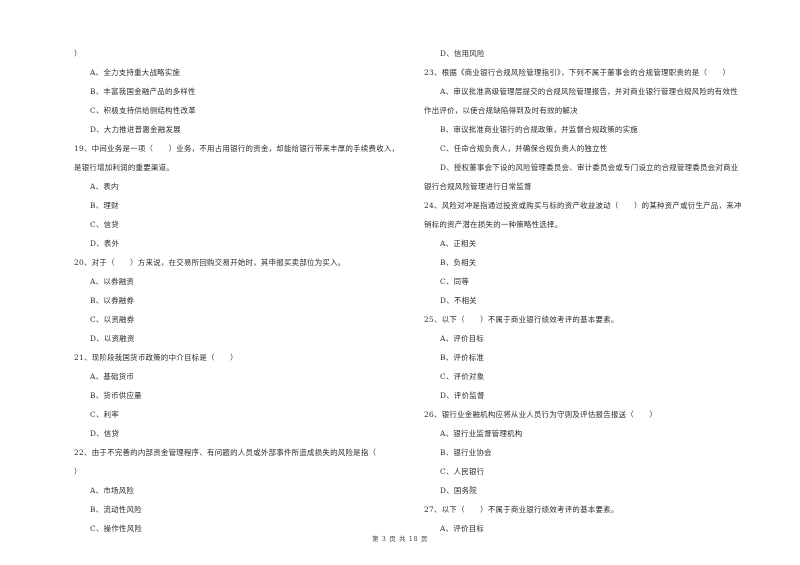 The width and height of the screenshot is (800, 565). What do you see at coordinates (105, 243) in the screenshot?
I see `answer-option: D、表外` at bounding box center [105, 243].